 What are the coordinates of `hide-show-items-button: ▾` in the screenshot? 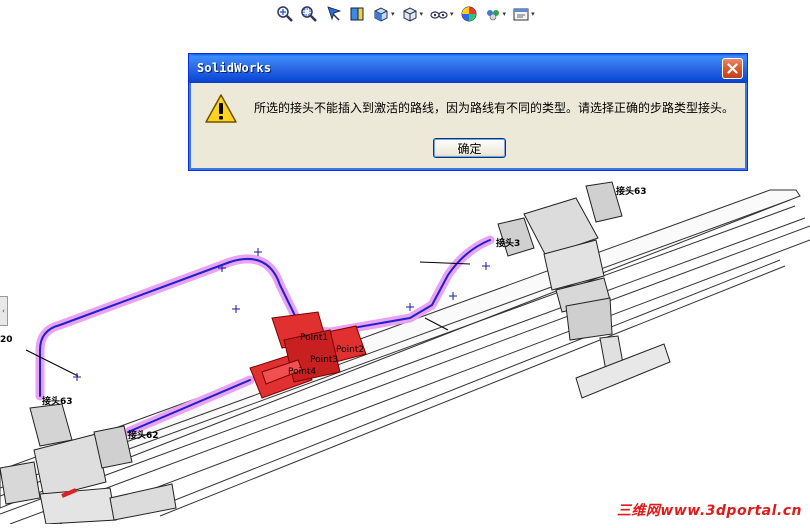 It's located at (441, 14).